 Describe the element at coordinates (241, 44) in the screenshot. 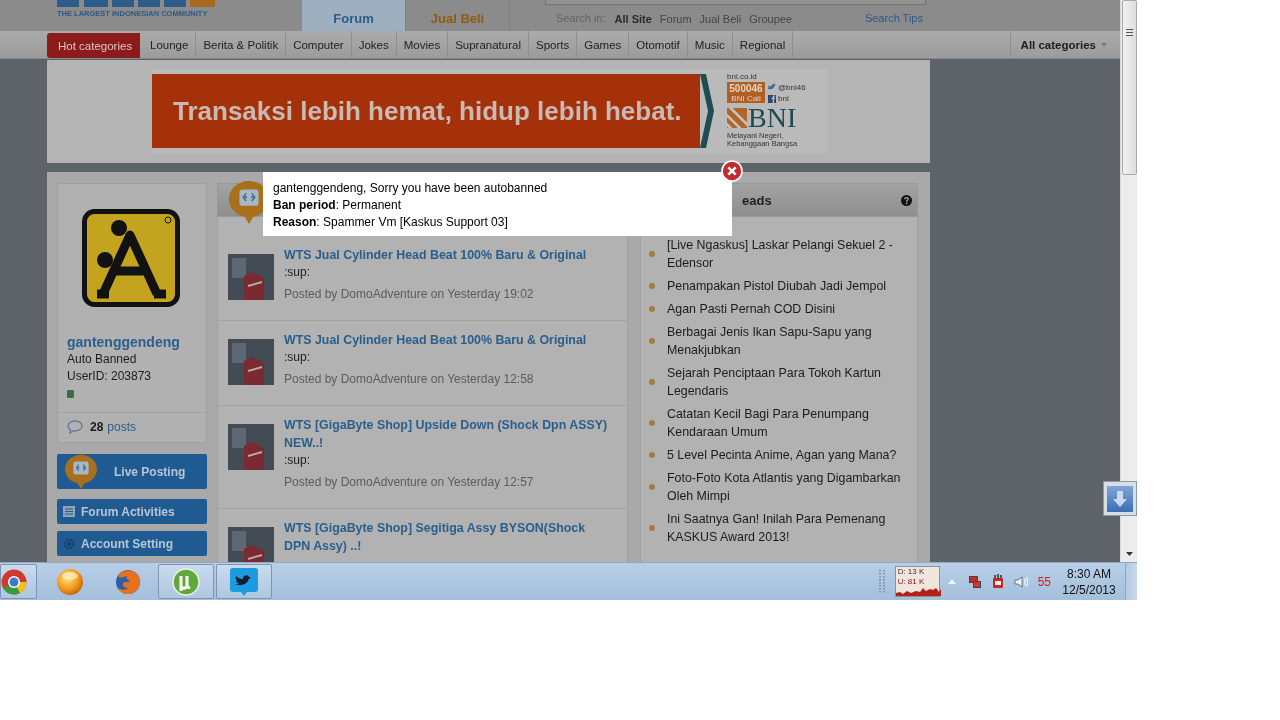

I see `nav-link: Berita & Politik` at that location.